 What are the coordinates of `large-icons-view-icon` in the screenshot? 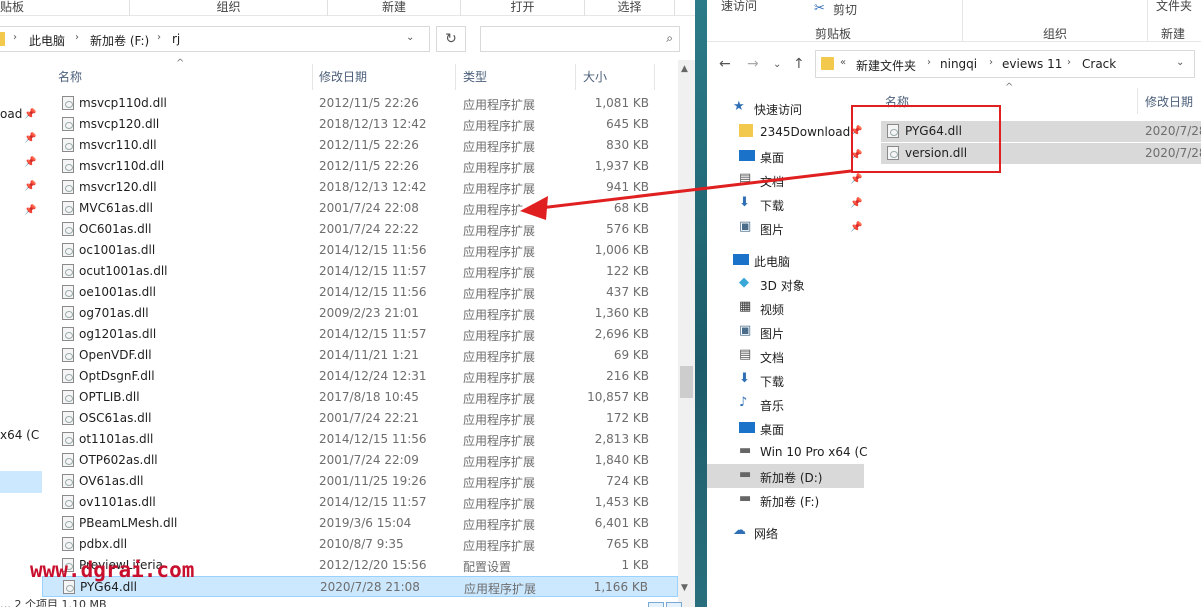 It's located at (674, 604).